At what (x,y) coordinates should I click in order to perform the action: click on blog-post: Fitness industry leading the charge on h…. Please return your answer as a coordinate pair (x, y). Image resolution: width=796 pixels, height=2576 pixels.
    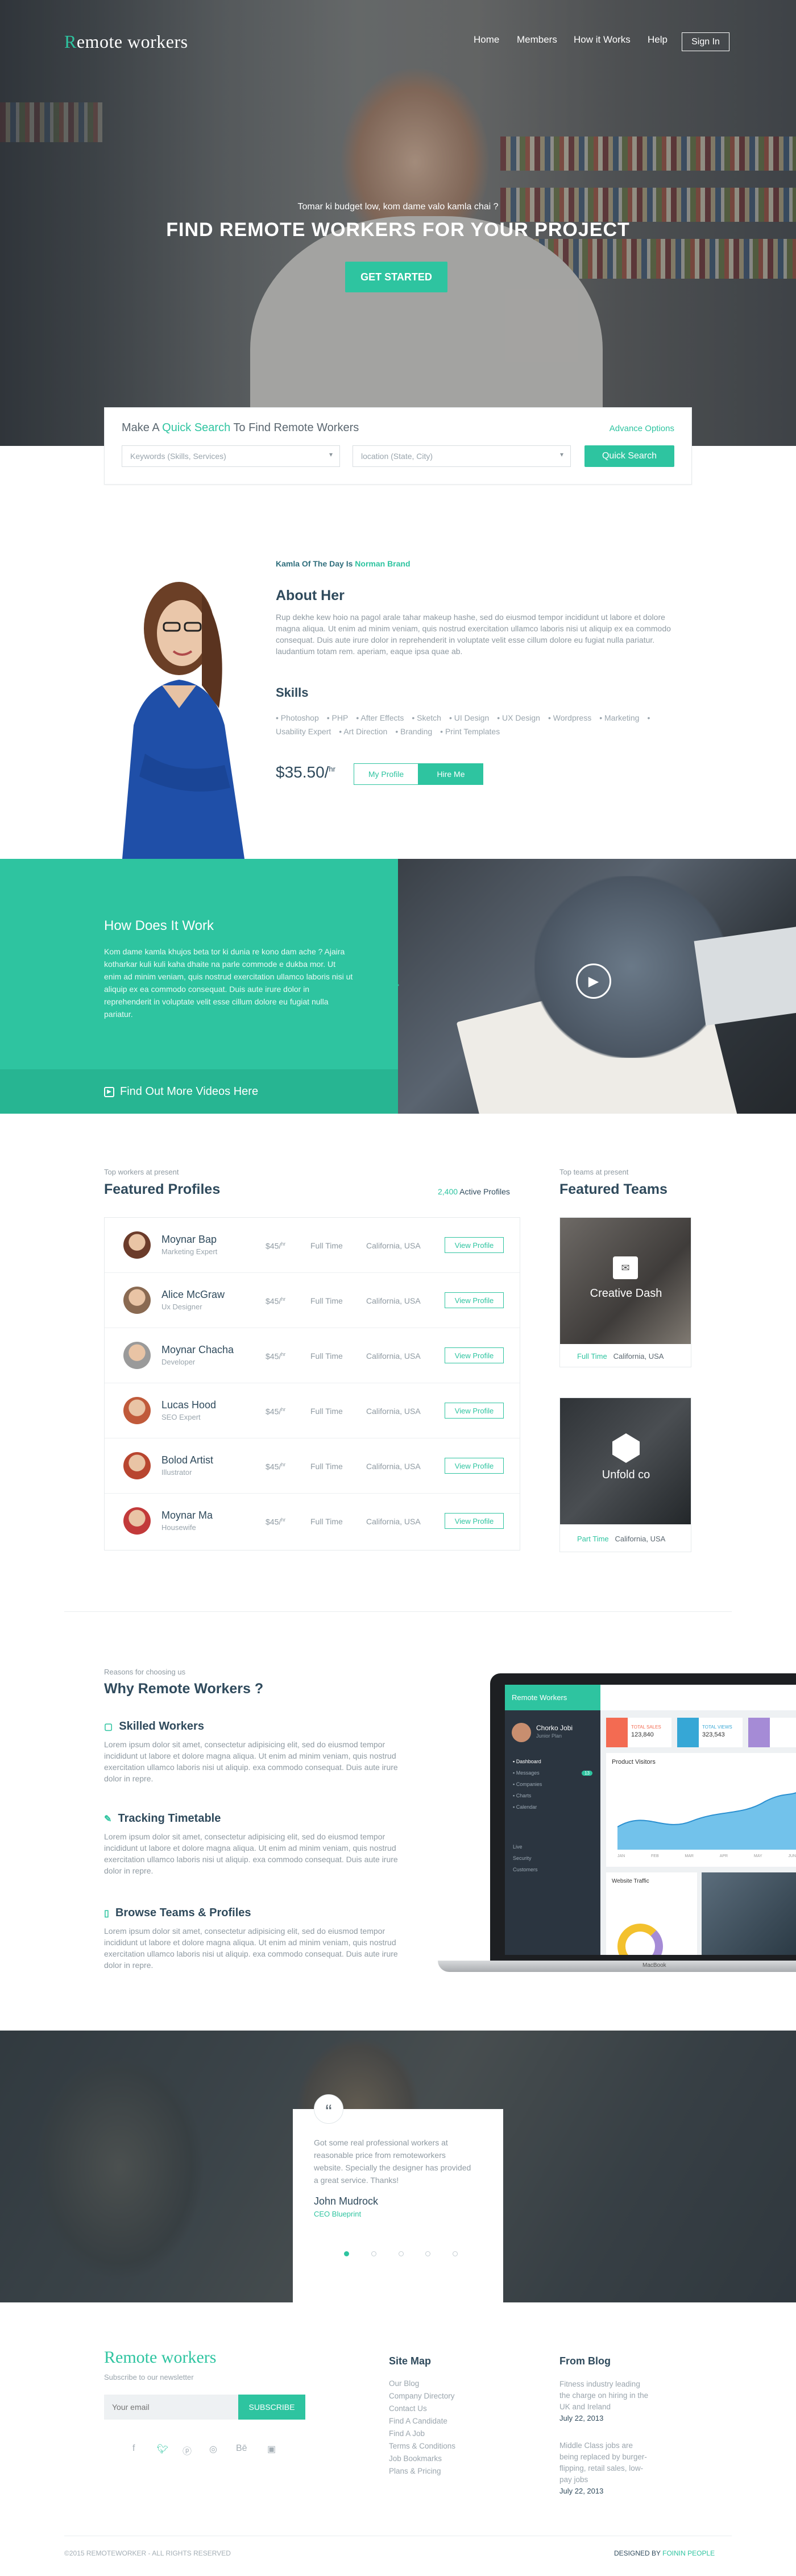
    Looking at the image, I should click on (605, 2401).